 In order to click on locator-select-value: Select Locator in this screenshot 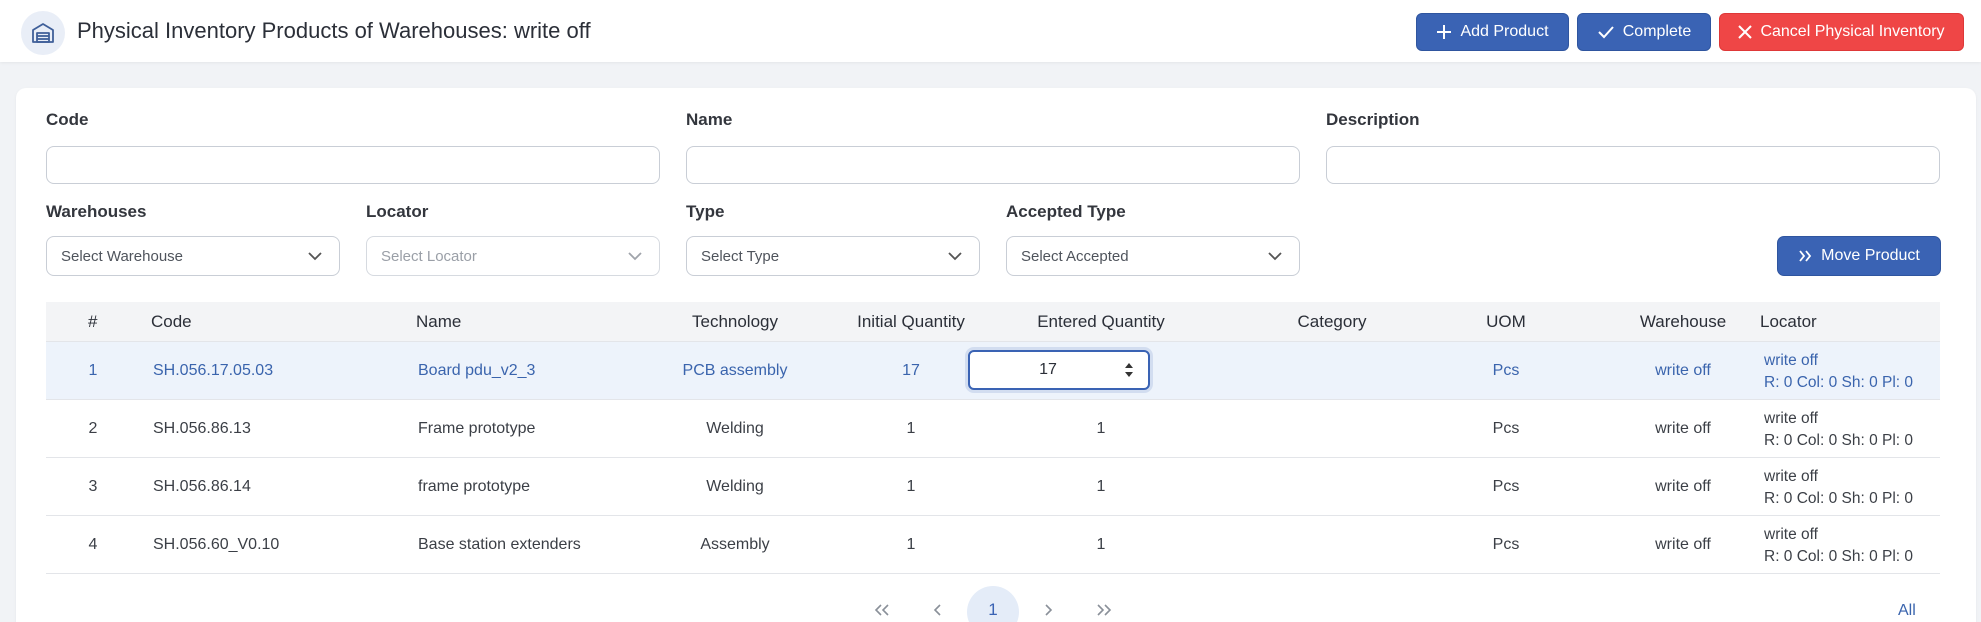, I will do `click(429, 256)`.